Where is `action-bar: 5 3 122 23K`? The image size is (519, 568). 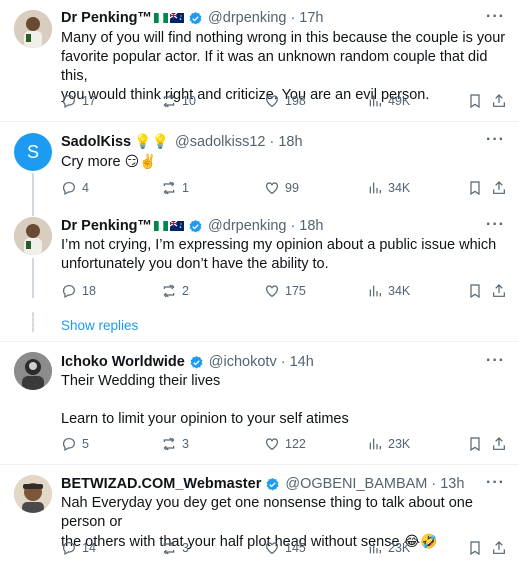
action-bar: 5 3 122 23K is located at coordinates (283, 446).